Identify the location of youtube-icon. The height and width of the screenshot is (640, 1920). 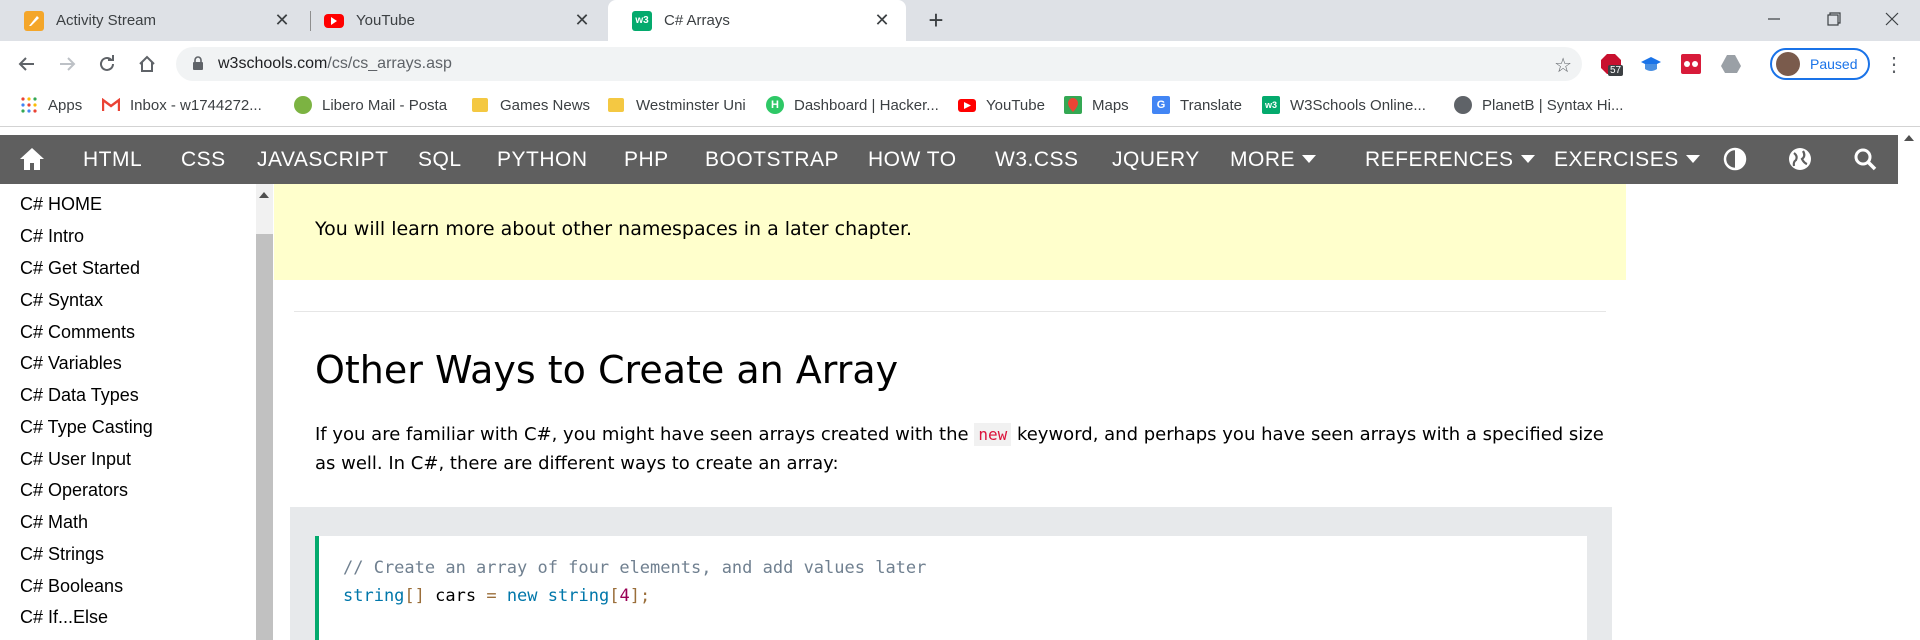
(334, 20).